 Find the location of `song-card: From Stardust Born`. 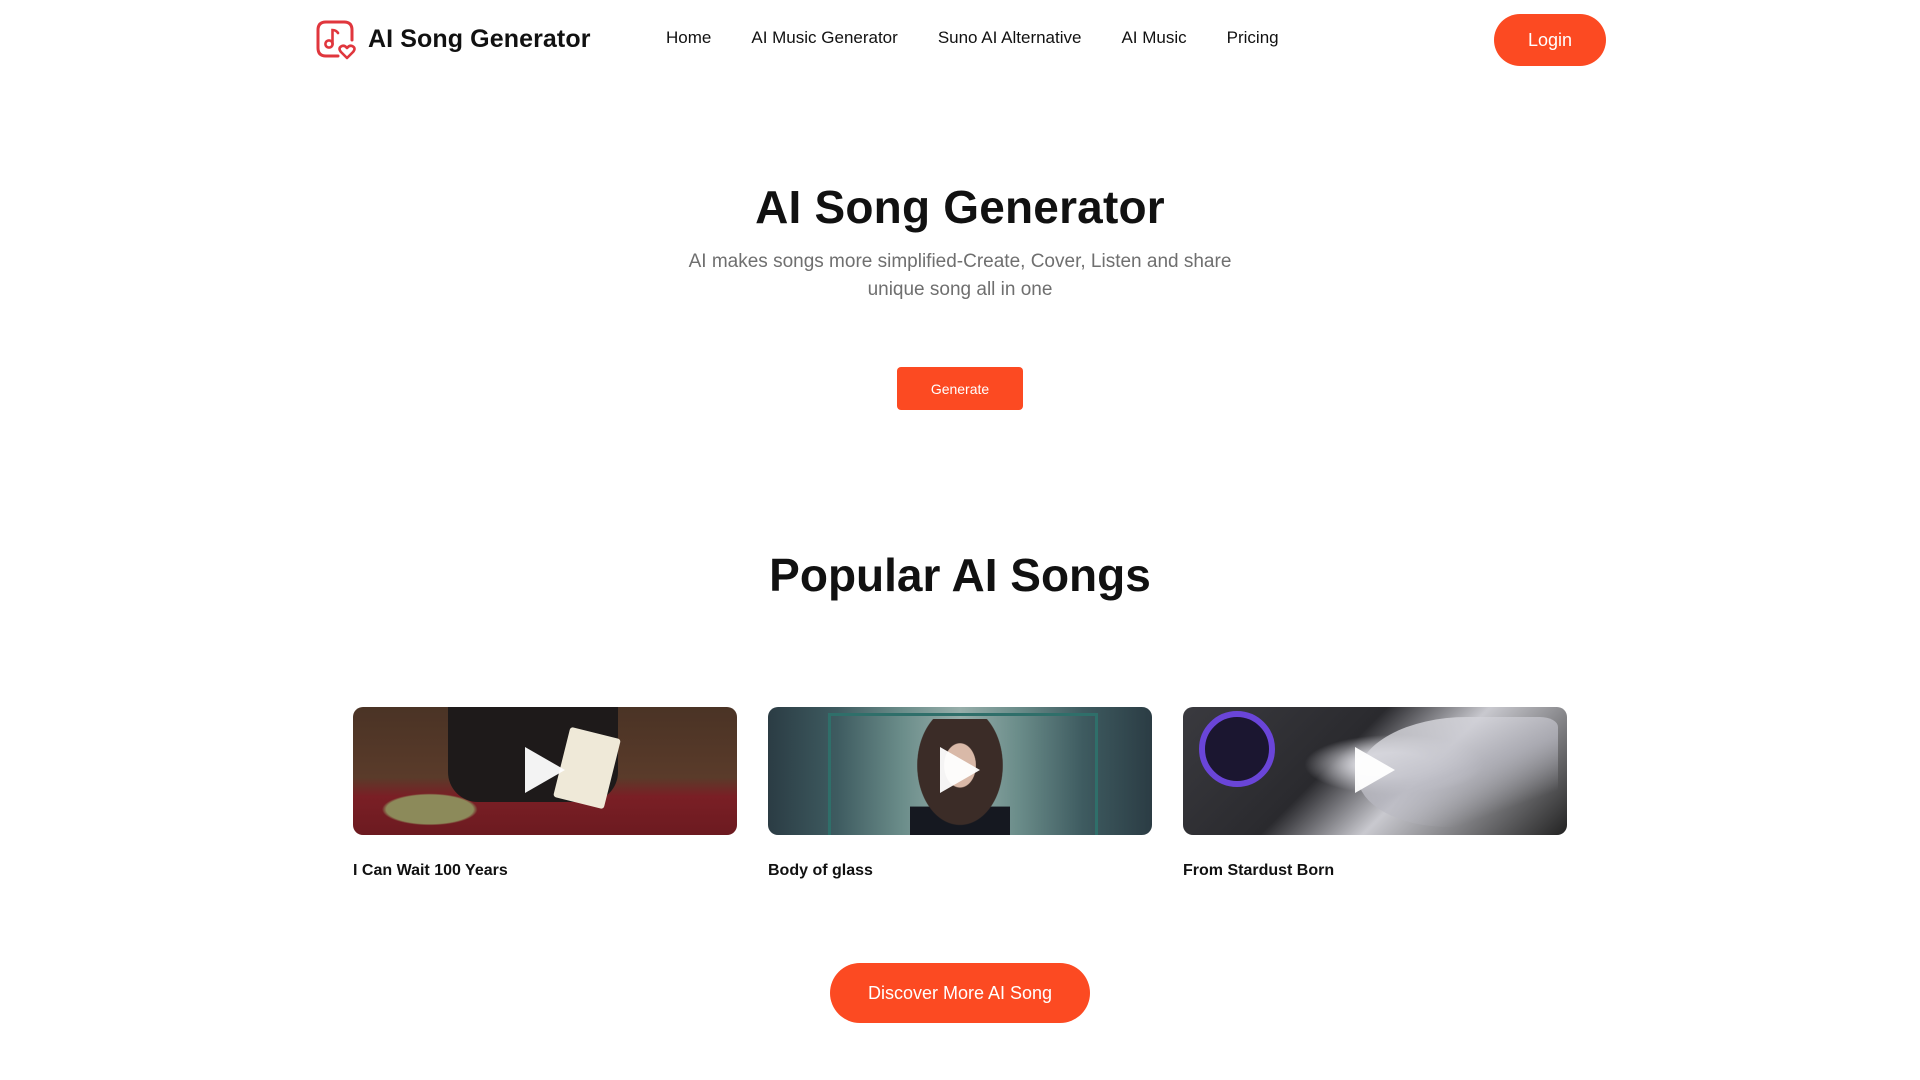

song-card: From Stardust Born is located at coordinates (1375, 793).